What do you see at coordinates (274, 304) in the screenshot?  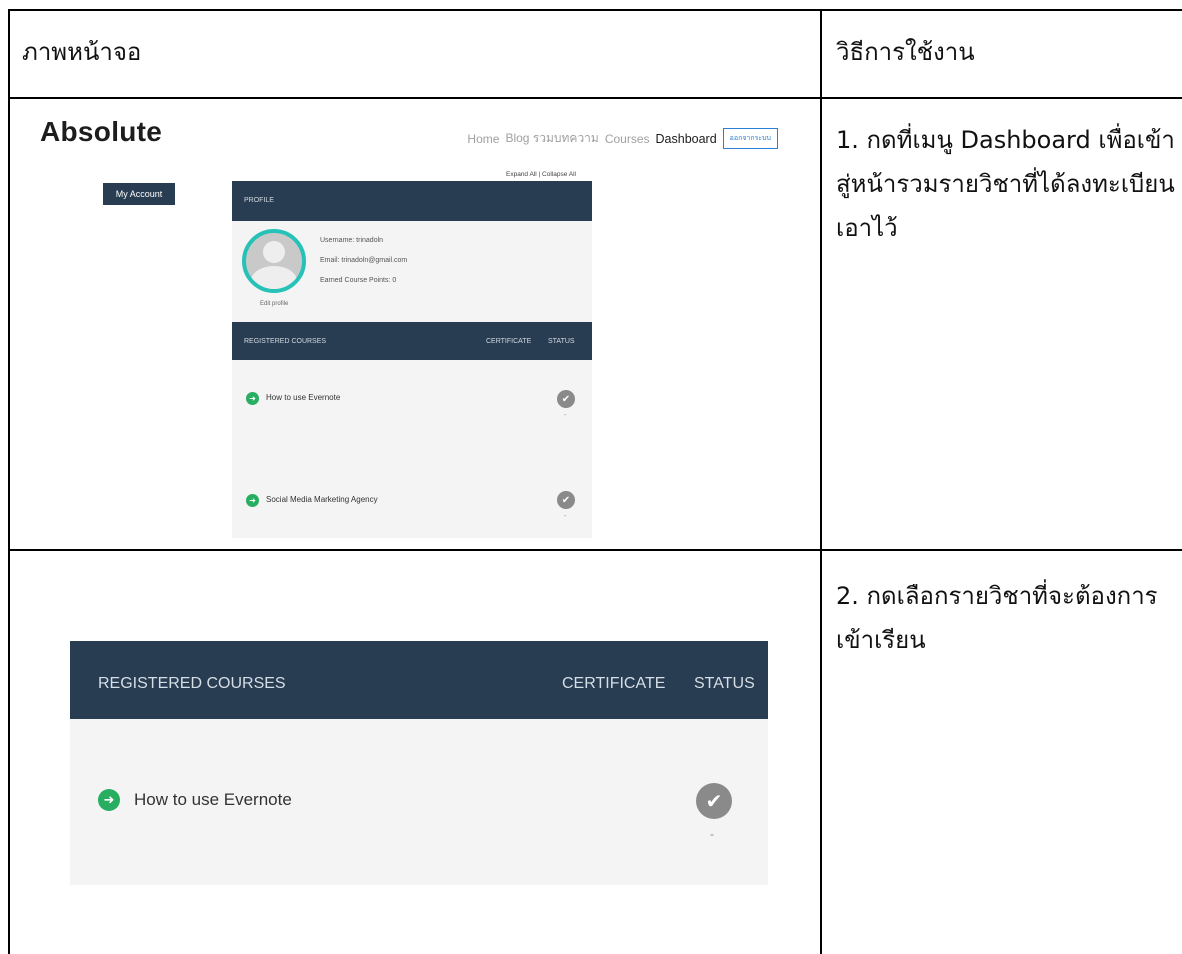 I see `edit-profile-link: Edit profile` at bounding box center [274, 304].